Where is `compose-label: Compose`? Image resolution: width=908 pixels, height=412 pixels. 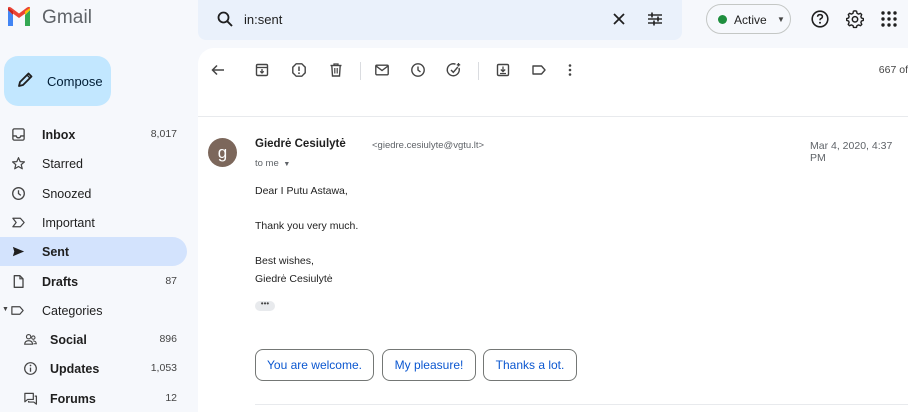
compose-label: Compose is located at coordinates (75, 81).